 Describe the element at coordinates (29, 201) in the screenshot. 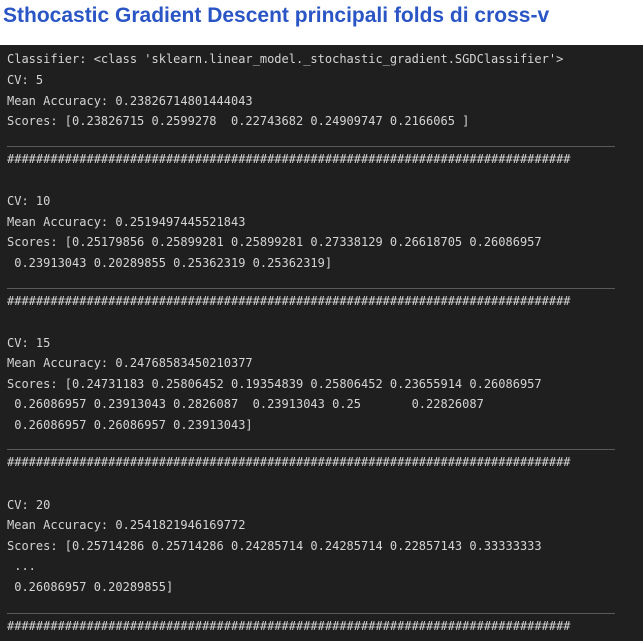

I see `cv-label: CV: 10` at that location.